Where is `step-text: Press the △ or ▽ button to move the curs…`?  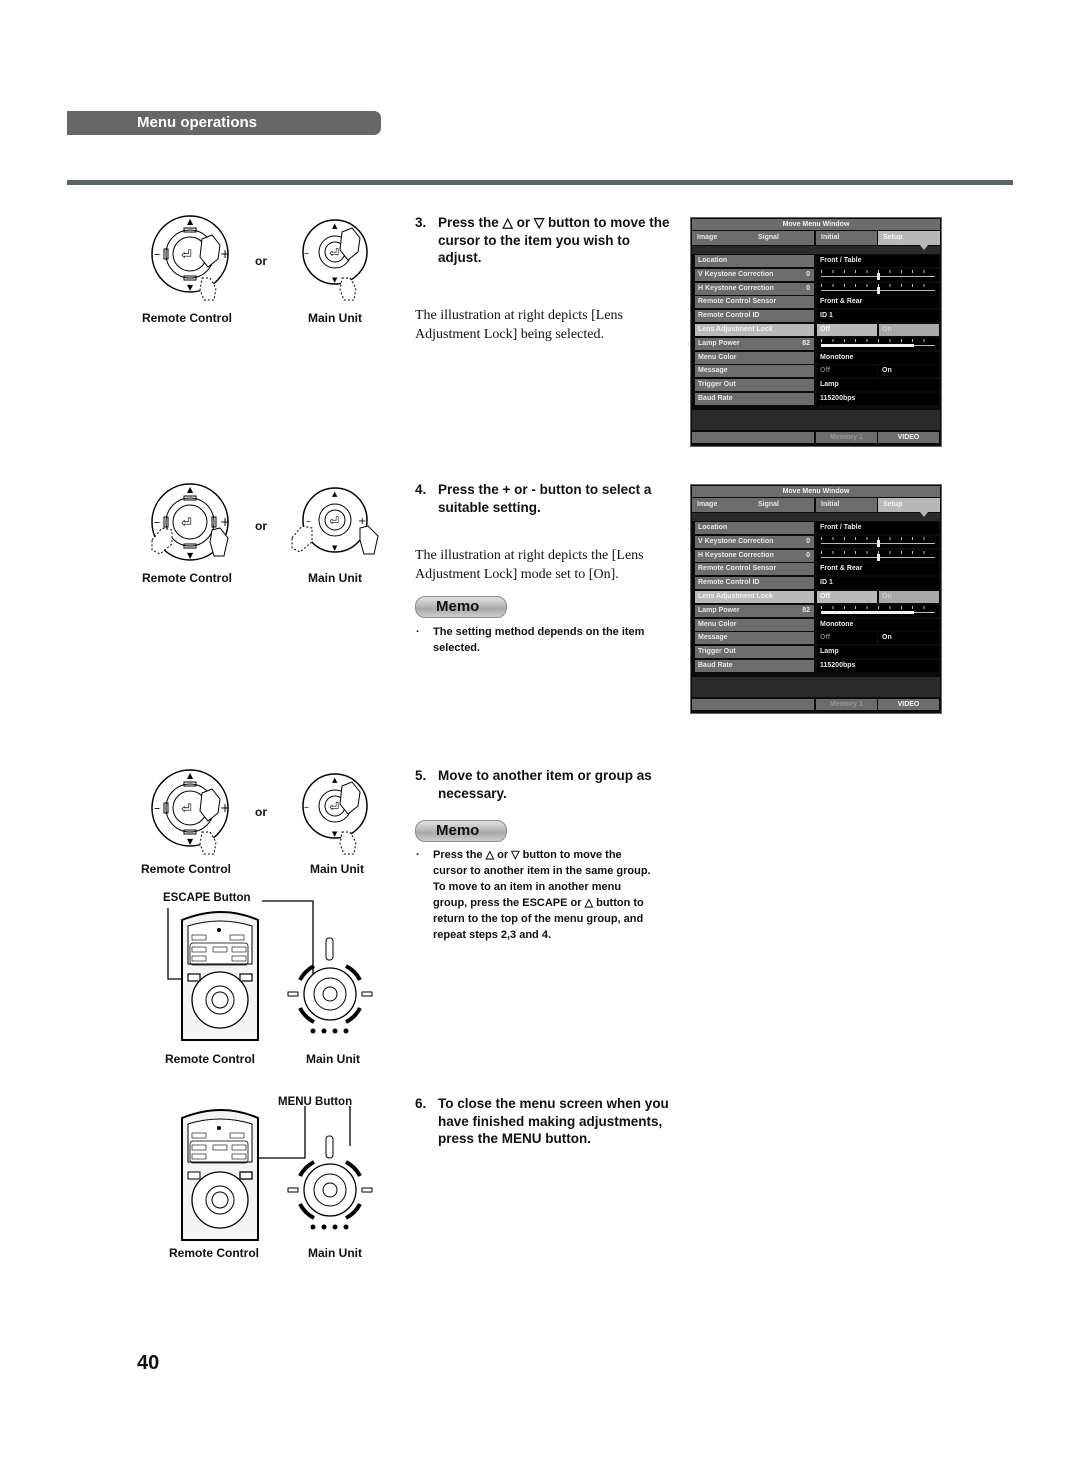 step-text: Press the △ or ▽ button to move the curs… is located at coordinates (554, 240).